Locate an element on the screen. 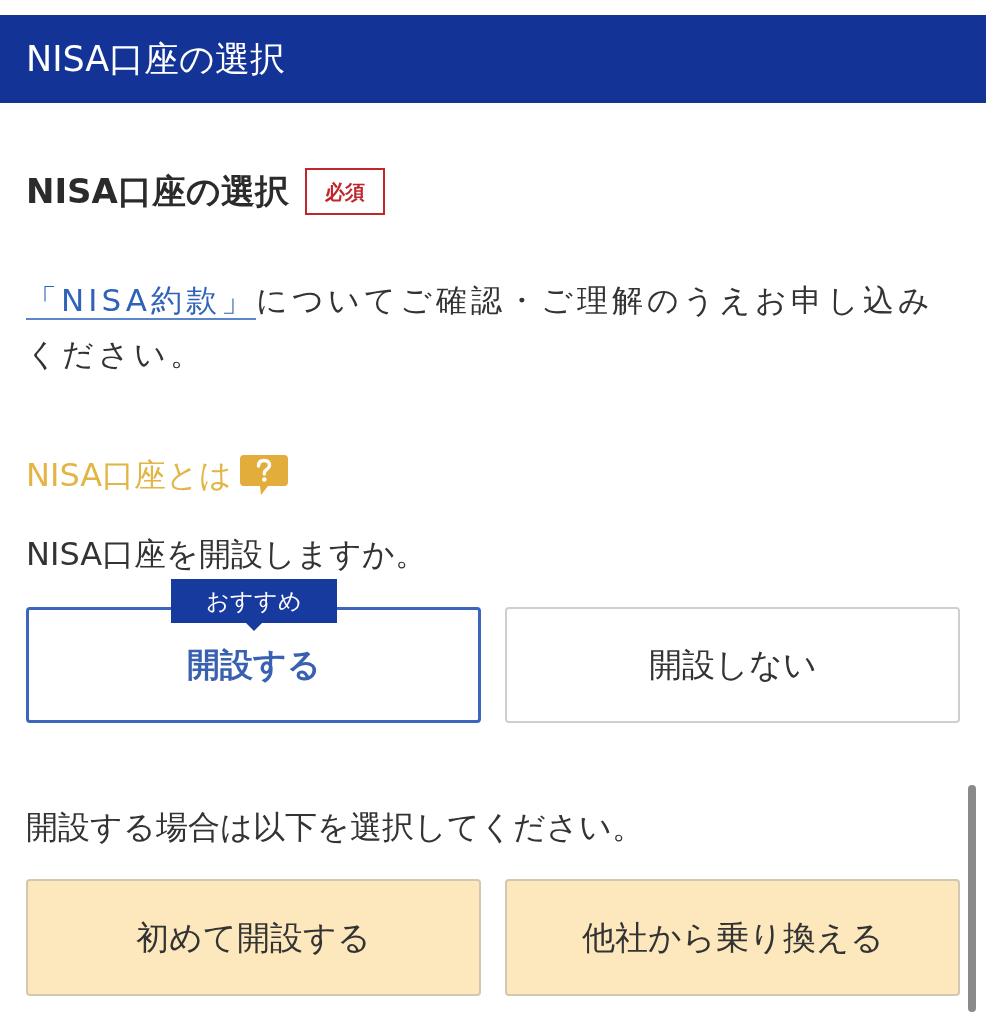 The height and width of the screenshot is (1024, 986). option-button: 他社から乗り換える is located at coordinates (732, 937).